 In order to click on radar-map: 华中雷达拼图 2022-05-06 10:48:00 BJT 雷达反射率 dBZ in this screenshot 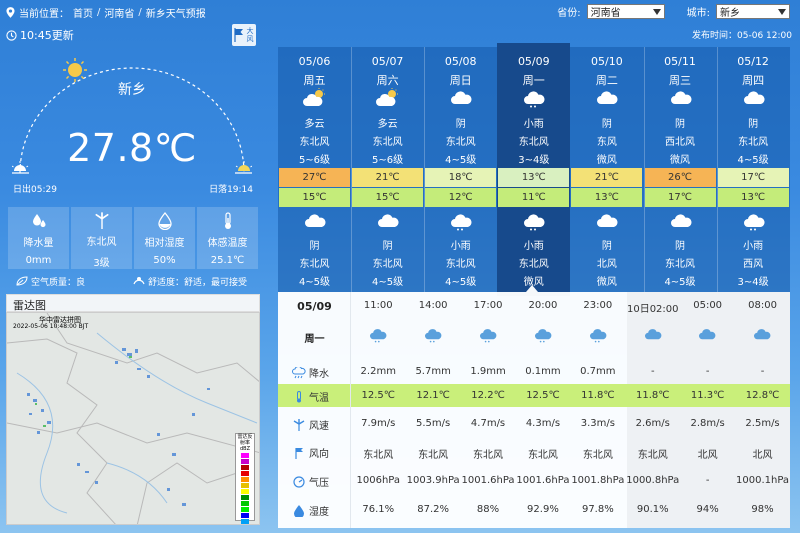, I will do `click(133, 418)`.